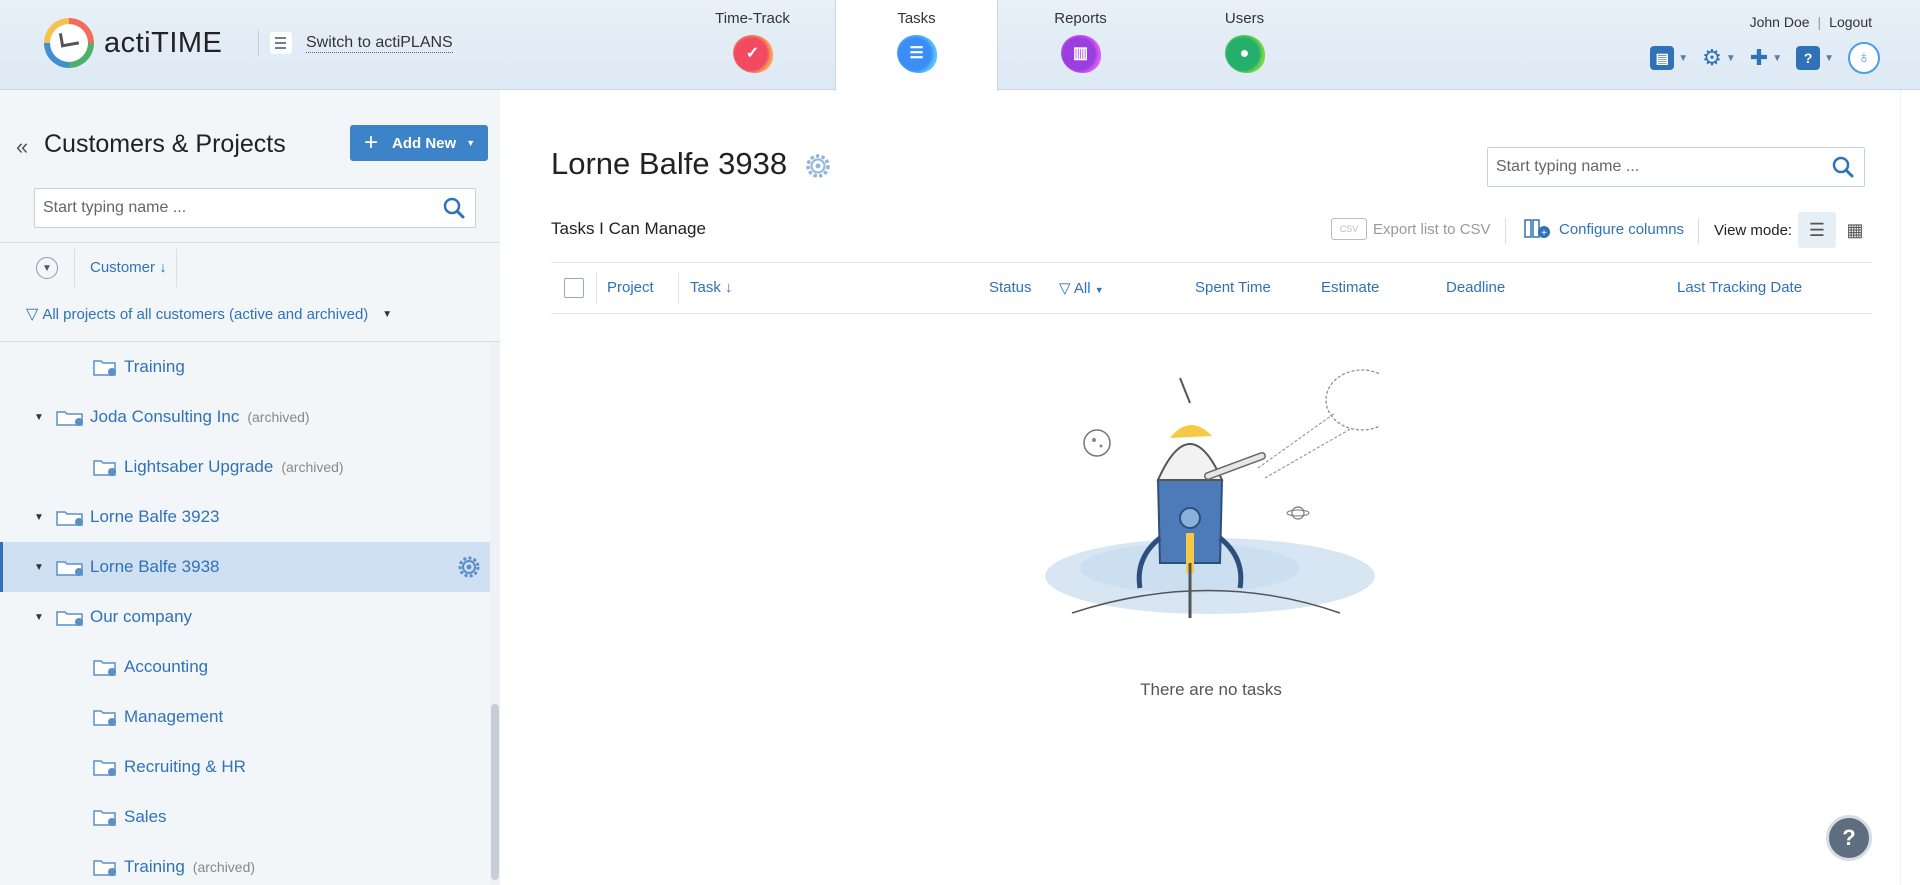 This screenshot has width=1920, height=885. What do you see at coordinates (1010, 287) in the screenshot?
I see `column-status: Status` at bounding box center [1010, 287].